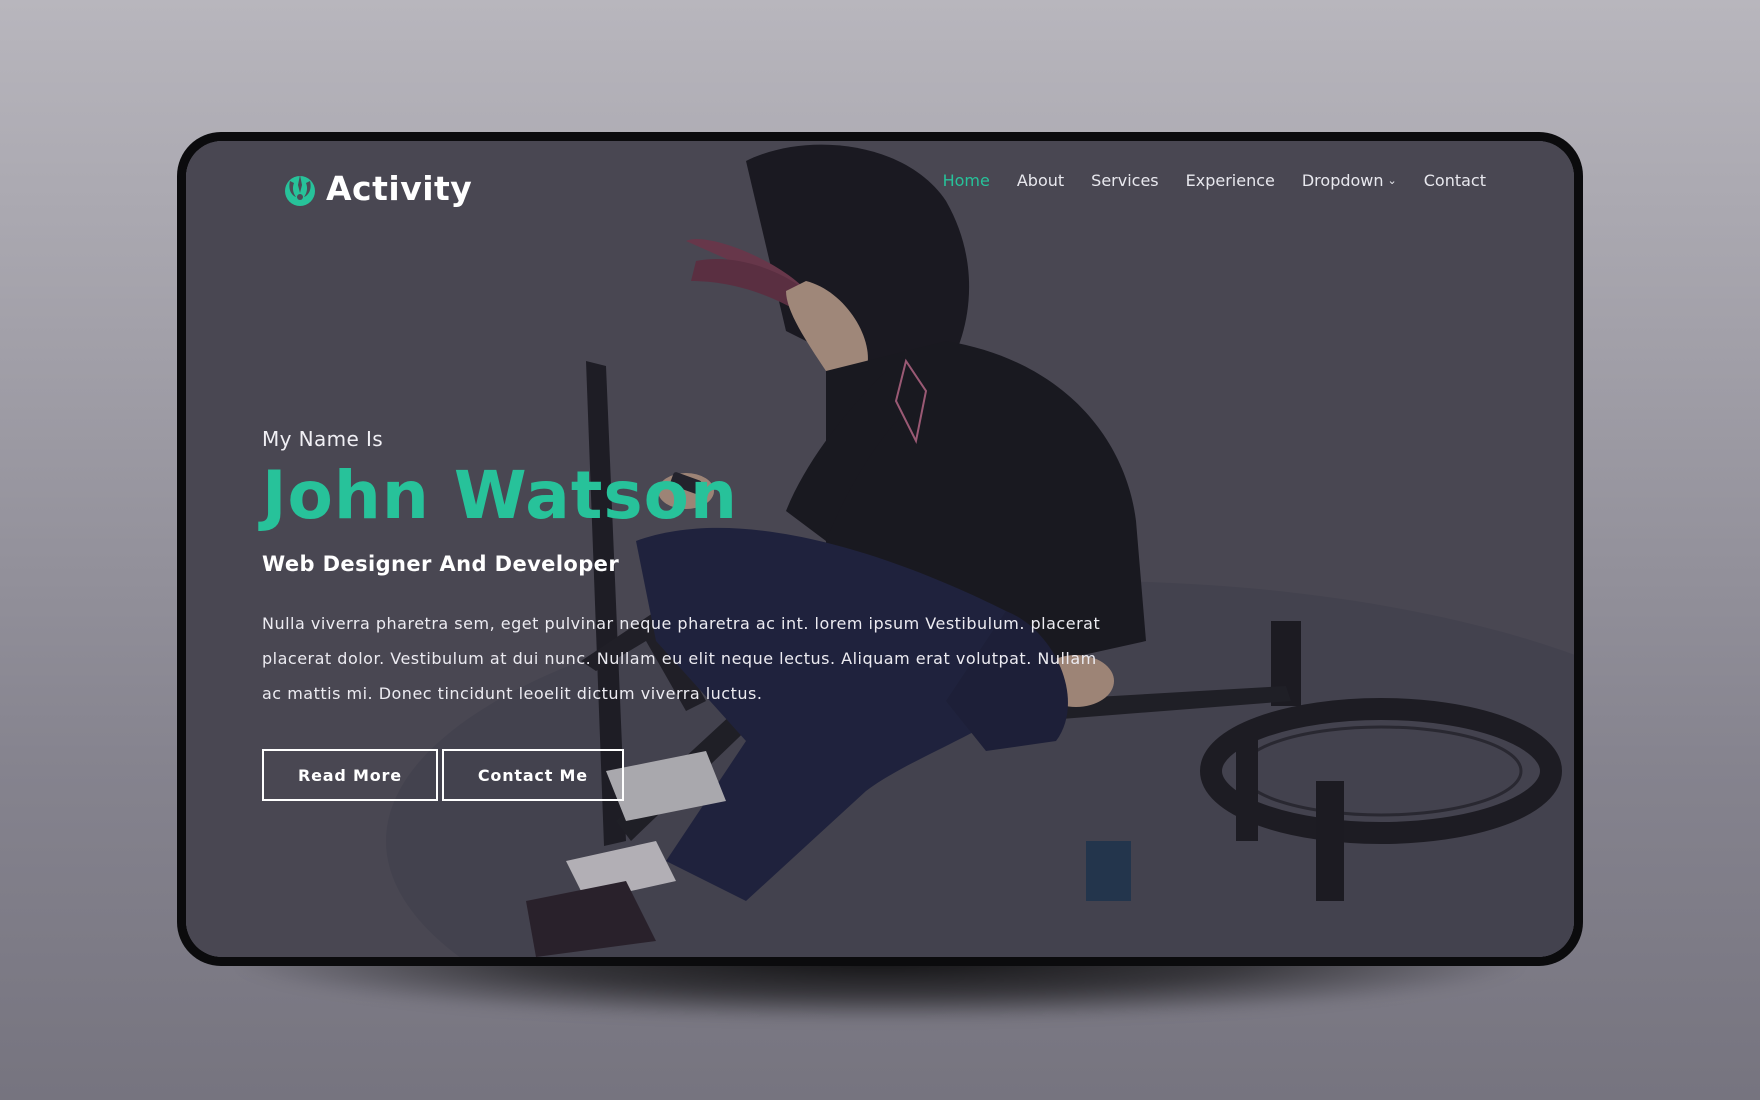 This screenshot has height=1100, width=1760. What do you see at coordinates (1040, 180) in the screenshot?
I see `nav-item-about: About` at bounding box center [1040, 180].